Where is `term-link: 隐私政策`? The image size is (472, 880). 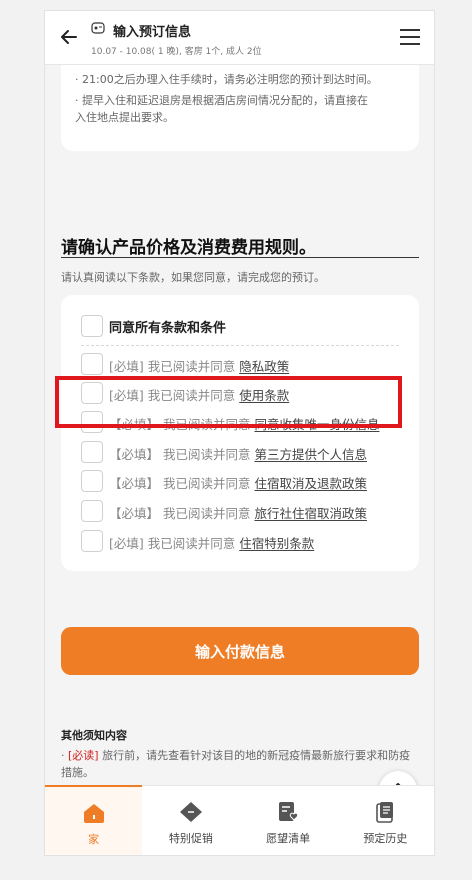 term-link: 隐私政策 is located at coordinates (264, 366).